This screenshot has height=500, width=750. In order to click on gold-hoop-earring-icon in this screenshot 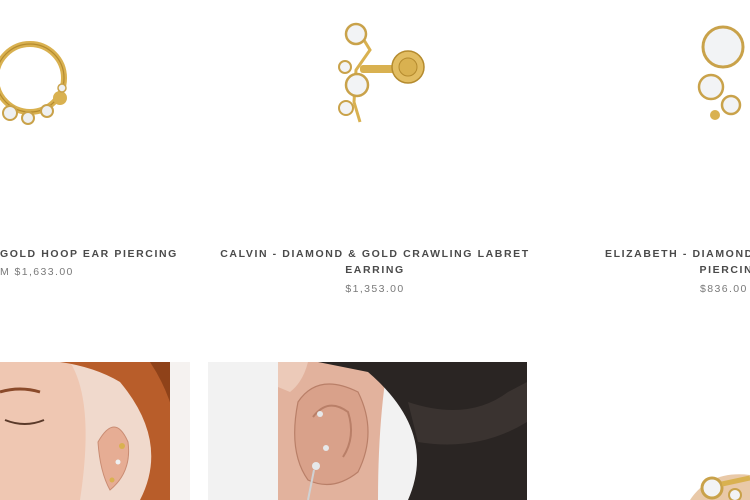, I will do `click(33, 83)`.